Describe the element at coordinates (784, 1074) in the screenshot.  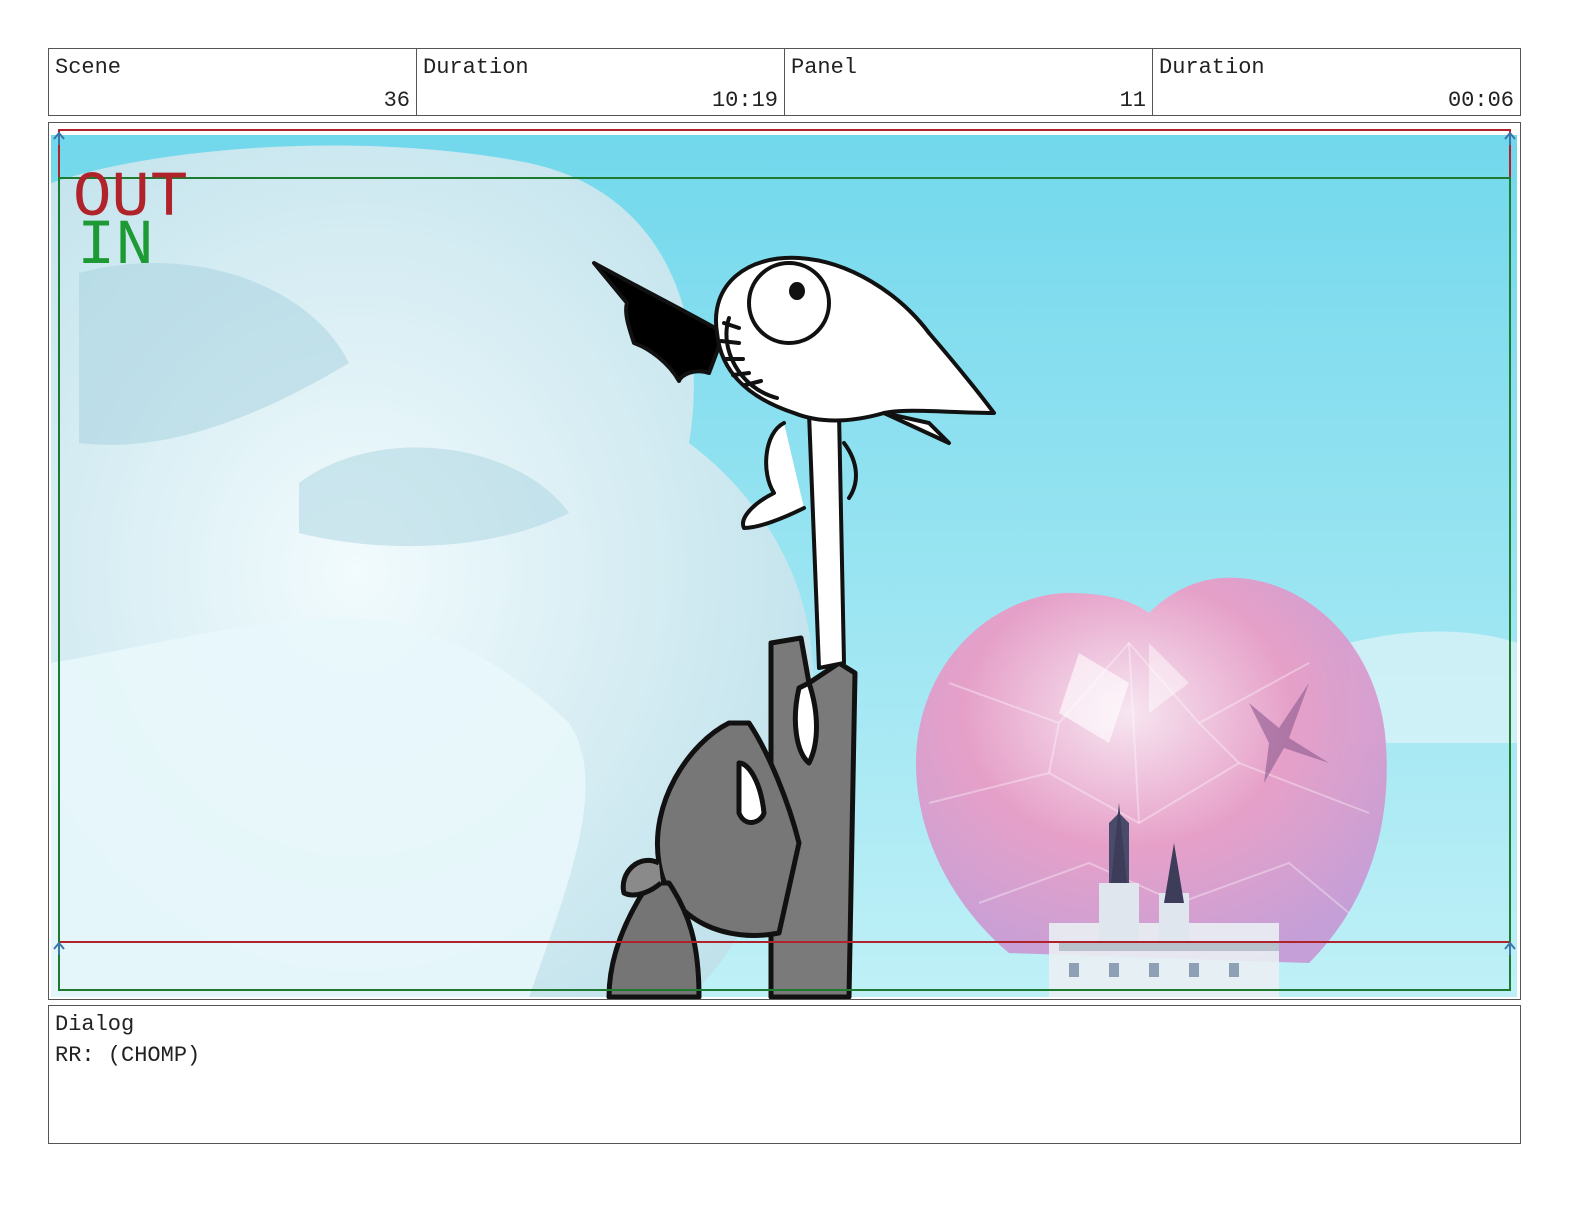
I see `dialog-box: Dialog RR: (CHOMP)` at that location.